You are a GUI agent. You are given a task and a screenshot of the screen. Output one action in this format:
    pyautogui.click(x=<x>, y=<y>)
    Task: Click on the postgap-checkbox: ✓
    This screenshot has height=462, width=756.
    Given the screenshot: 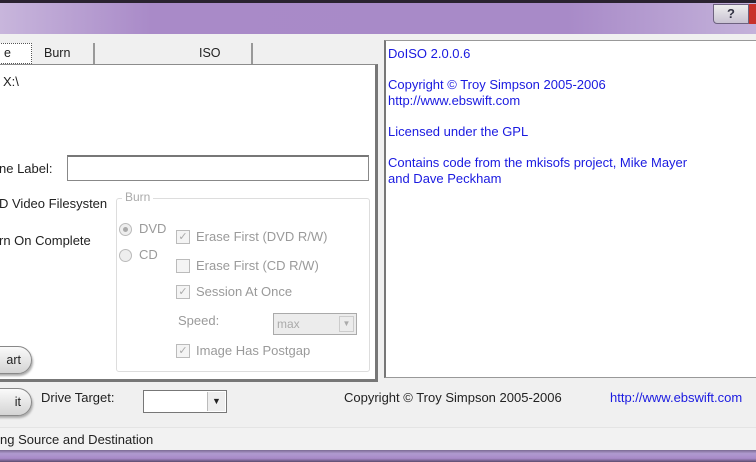 What is the action you would take?
    pyautogui.click(x=183, y=351)
    